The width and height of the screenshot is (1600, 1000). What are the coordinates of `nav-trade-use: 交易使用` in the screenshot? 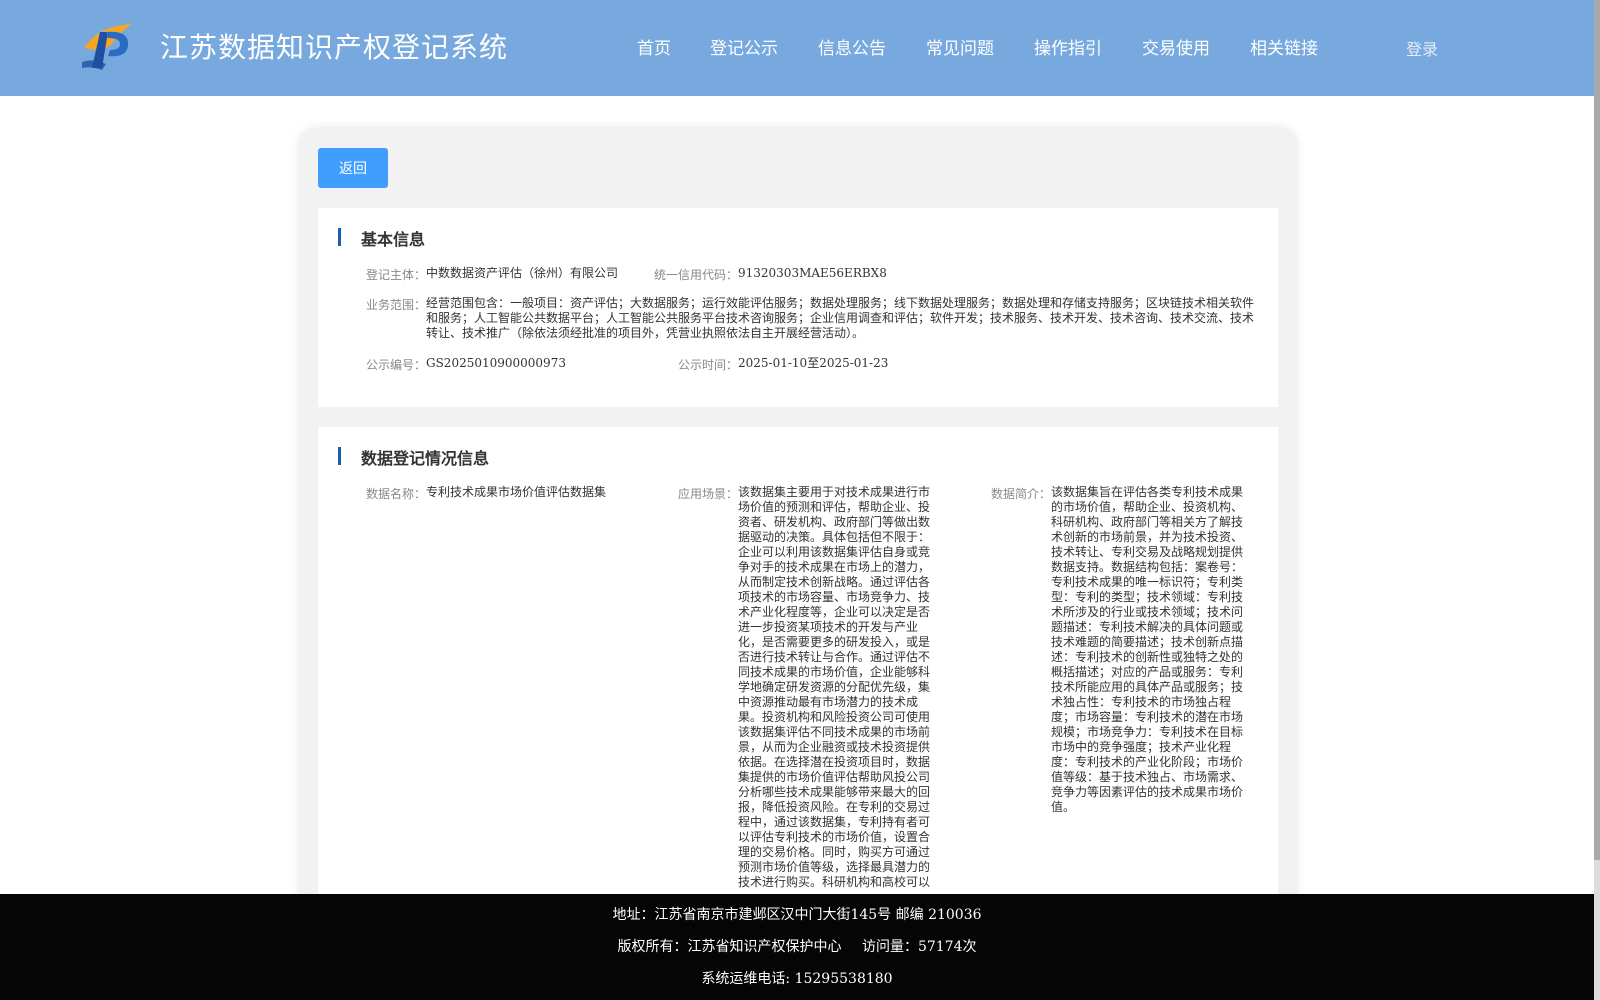 It's located at (1176, 46).